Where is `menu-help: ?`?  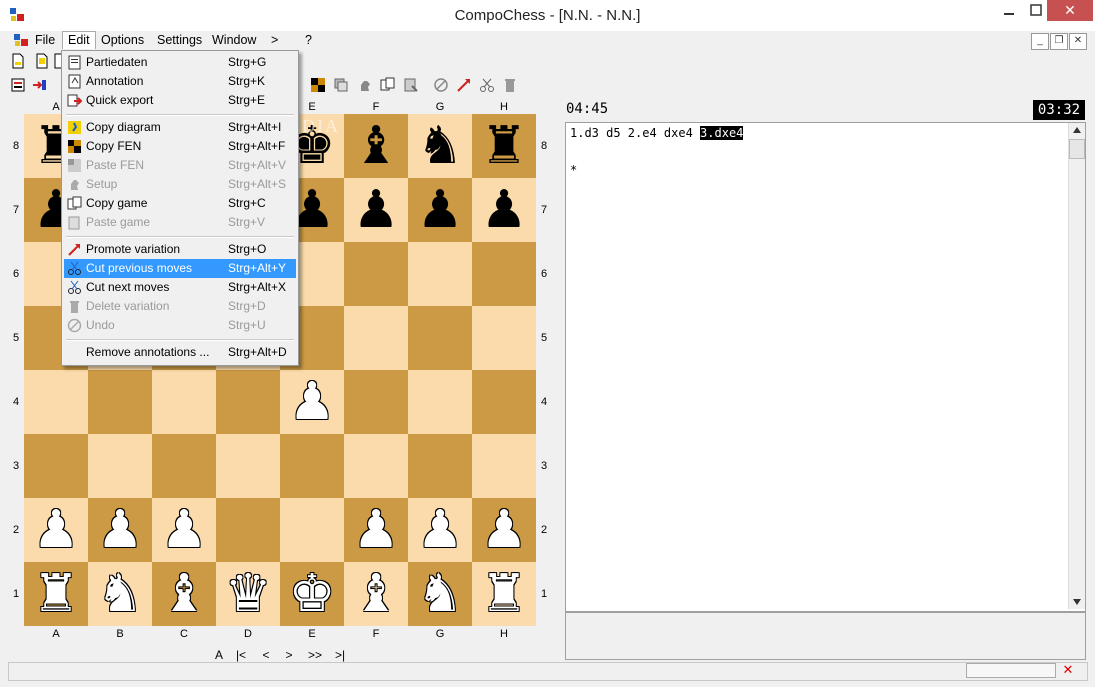 menu-help: ? is located at coordinates (308, 40).